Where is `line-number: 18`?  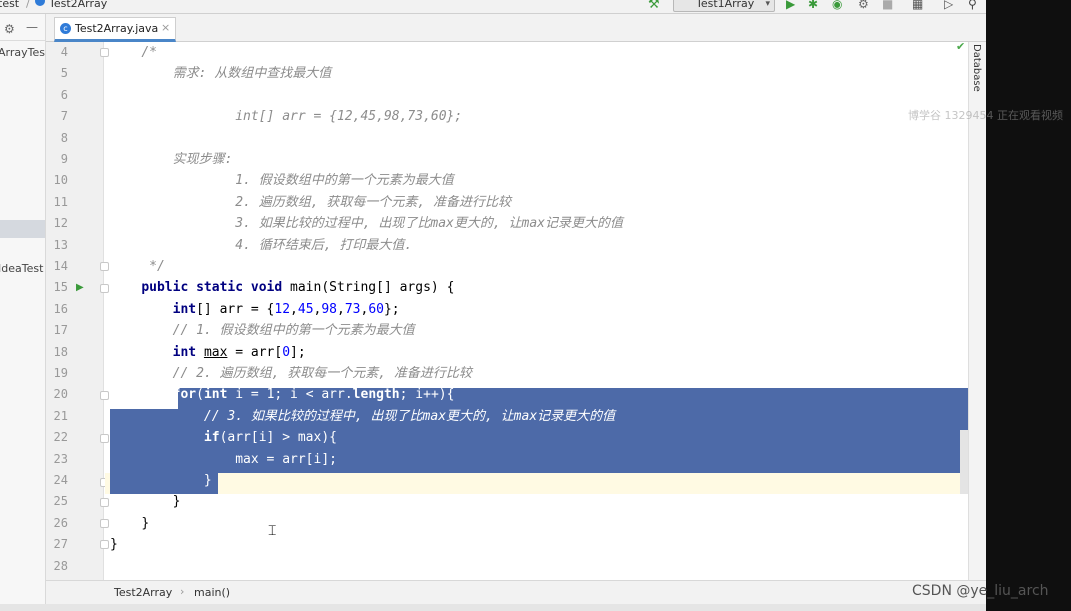
line-number: 18 is located at coordinates (60, 351).